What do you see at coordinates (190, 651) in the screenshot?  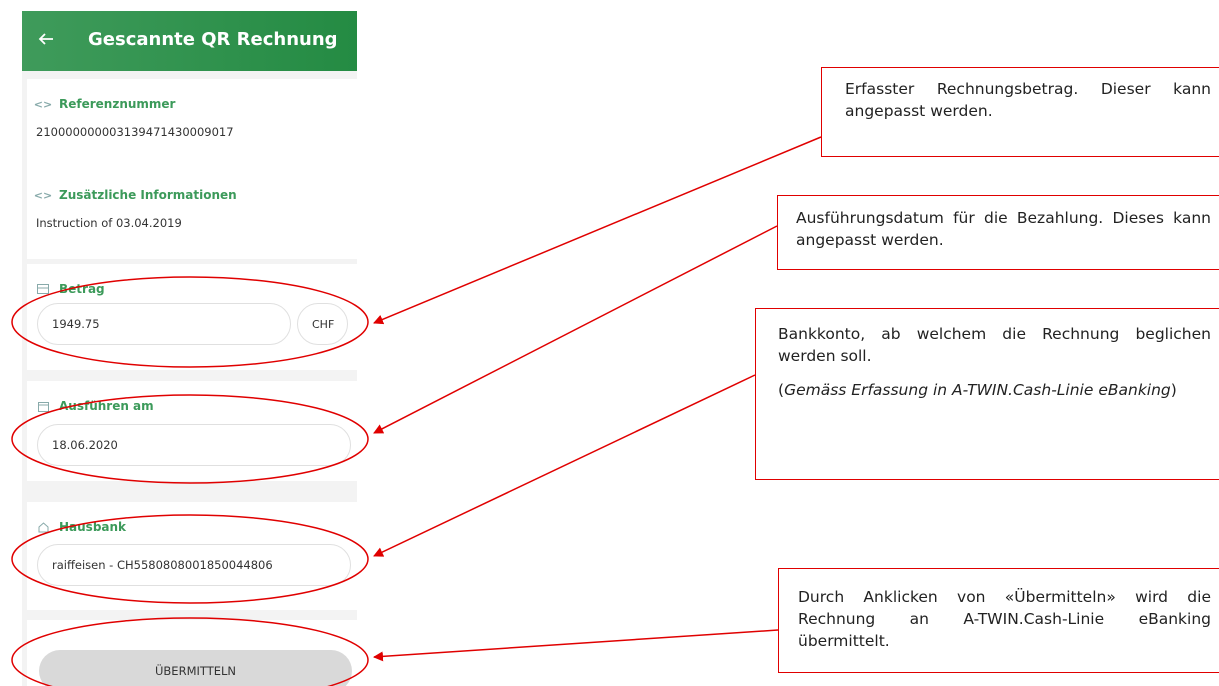 I see `highlight-submit` at bounding box center [190, 651].